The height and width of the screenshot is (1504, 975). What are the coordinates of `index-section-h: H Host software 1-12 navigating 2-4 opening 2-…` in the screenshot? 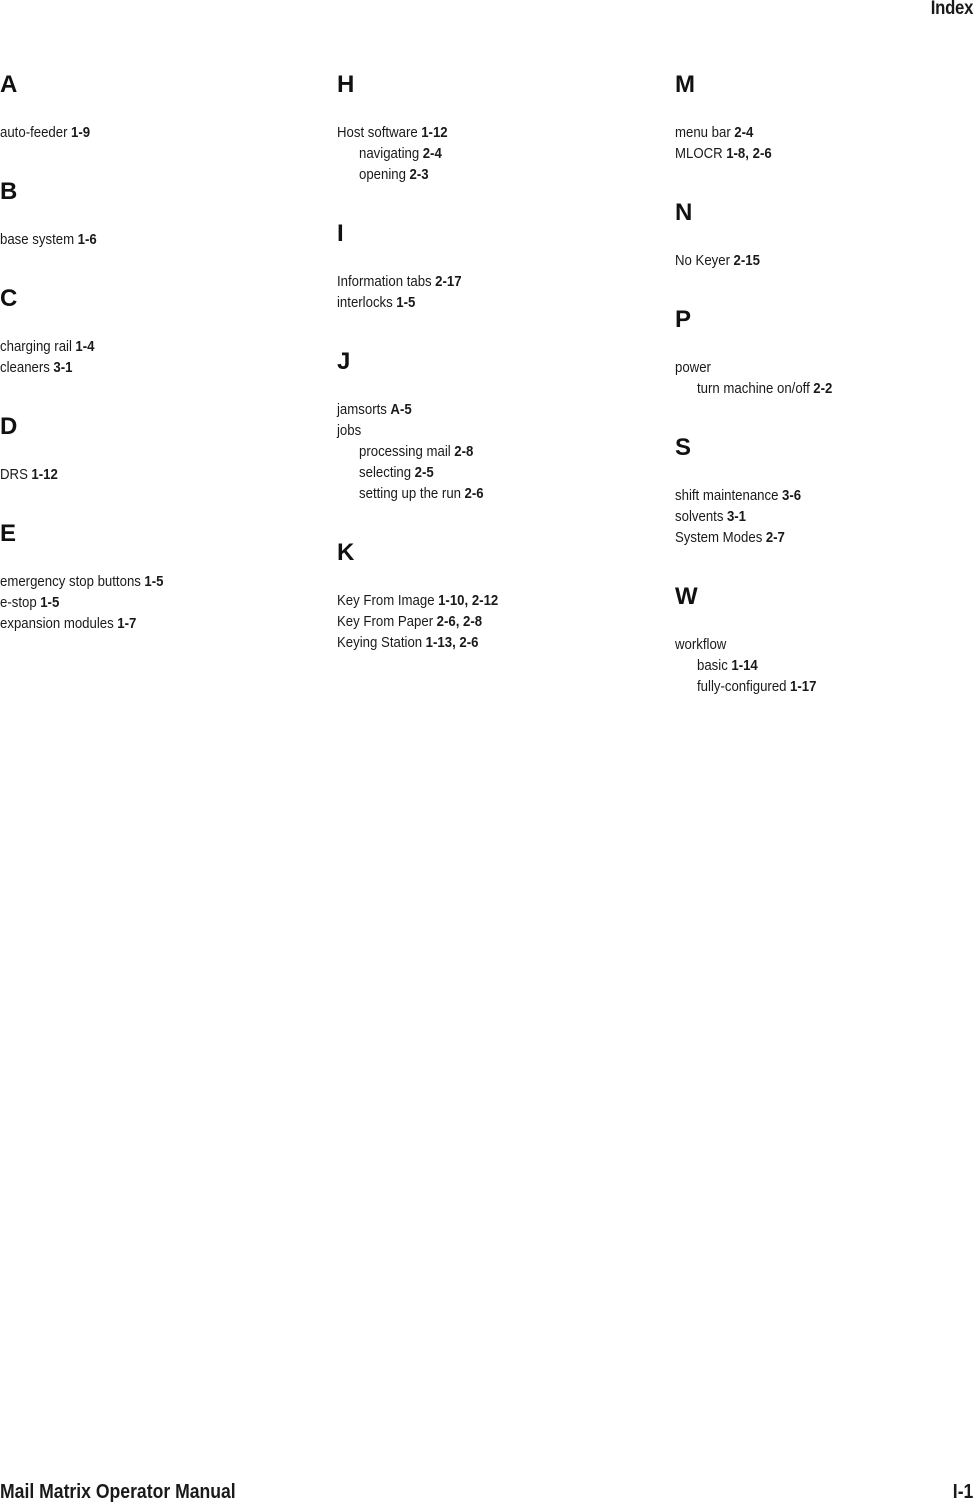 It's located at (497, 127).